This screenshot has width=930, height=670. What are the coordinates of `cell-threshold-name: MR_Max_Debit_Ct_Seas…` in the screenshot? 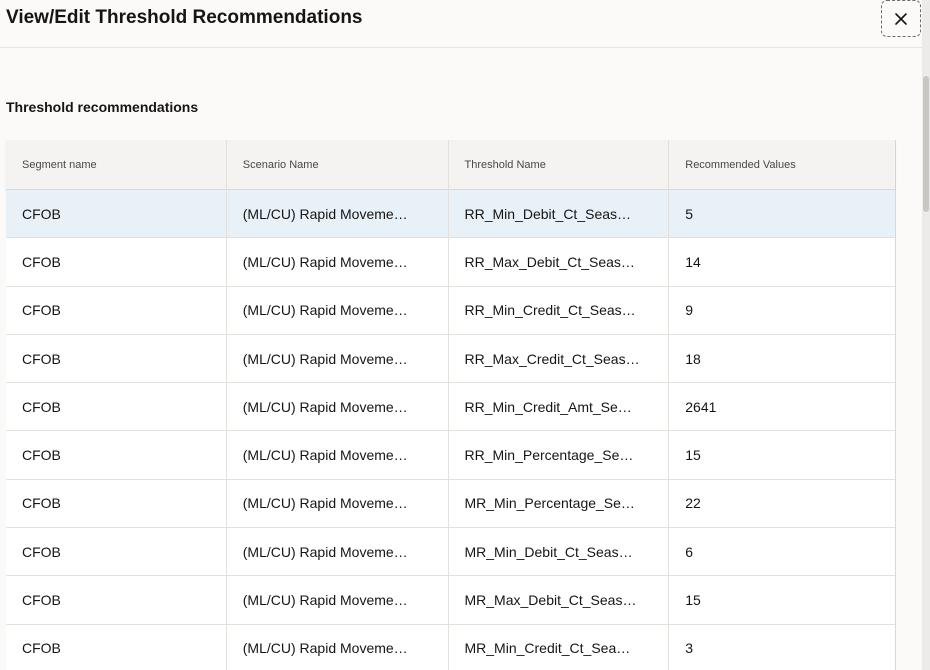 It's located at (559, 600).